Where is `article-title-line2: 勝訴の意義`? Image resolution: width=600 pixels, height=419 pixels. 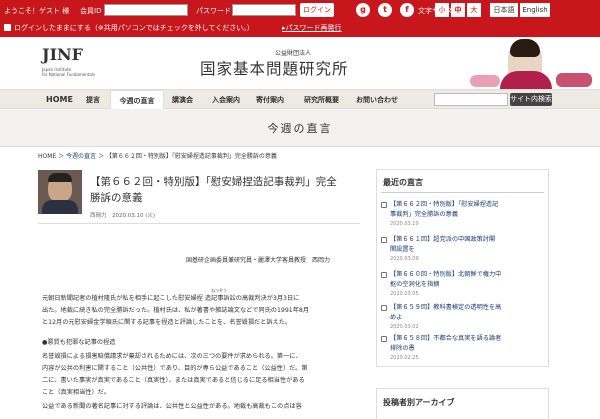 article-title-line2: 勝訴の意義 is located at coordinates (116, 198).